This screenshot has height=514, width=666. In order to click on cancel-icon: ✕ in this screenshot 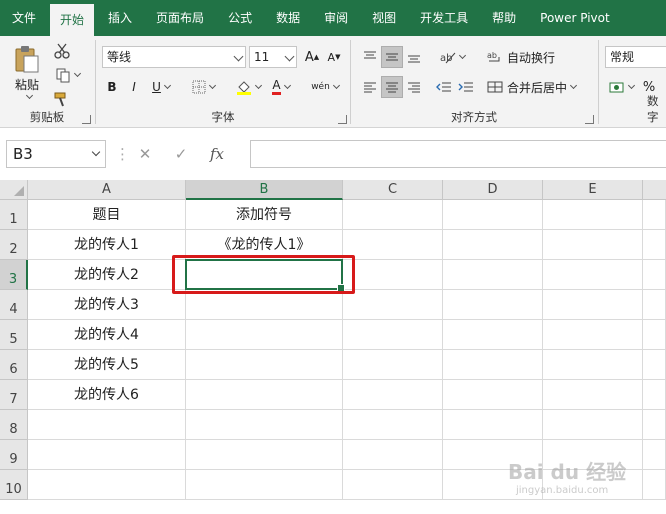, I will do `click(145, 154)`.